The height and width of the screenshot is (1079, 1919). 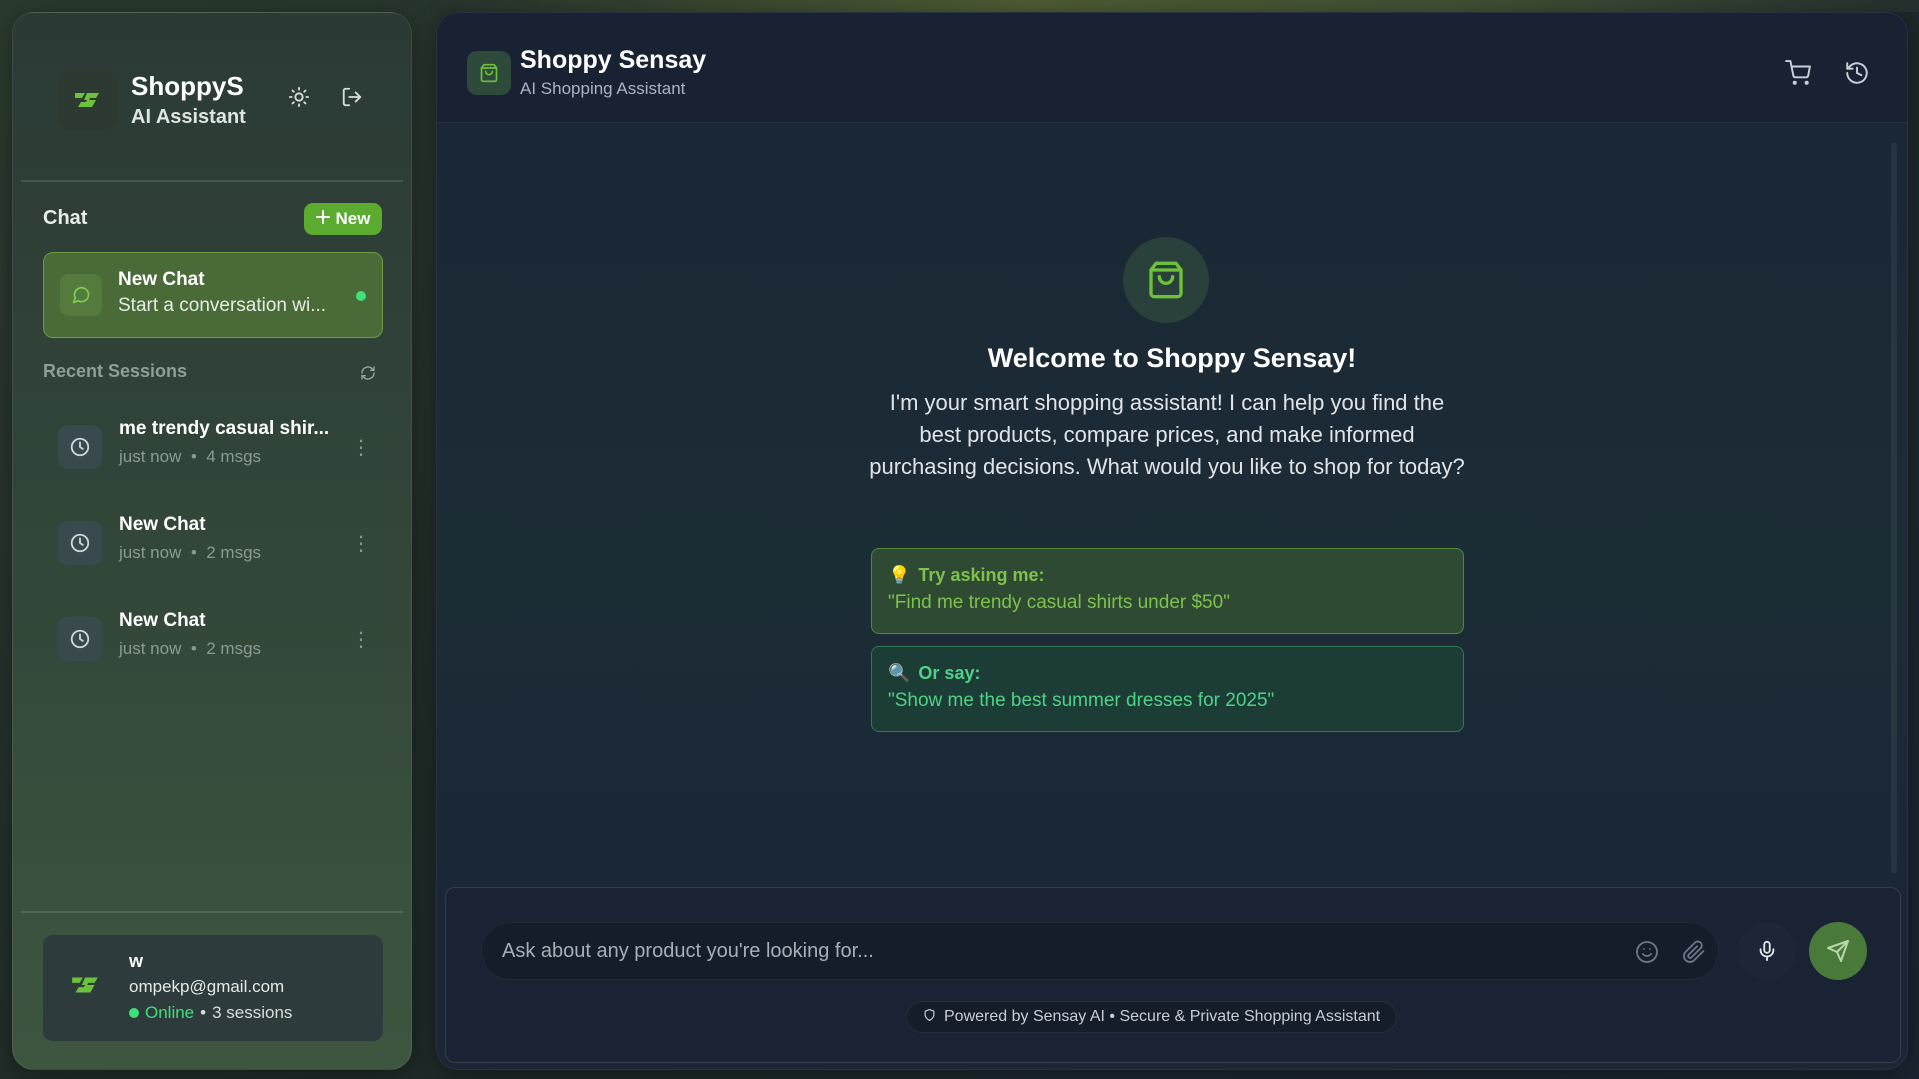 I want to click on refresh-icon, so click(x=368, y=373).